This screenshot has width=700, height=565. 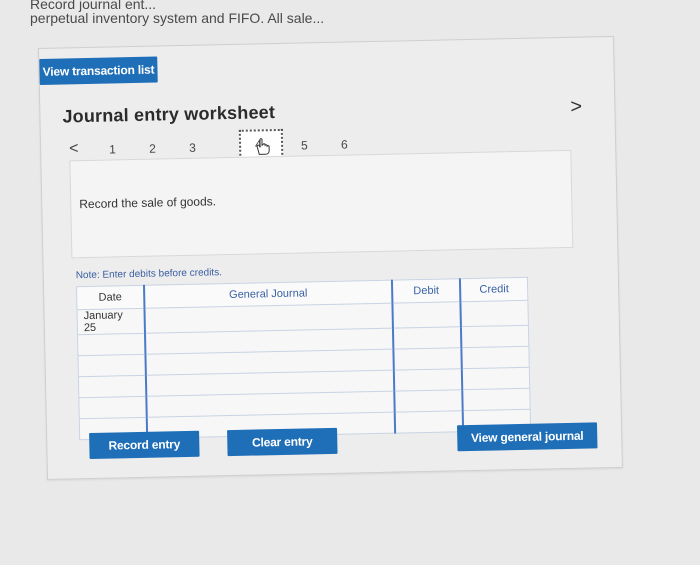 I want to click on debit-header: Debit, so click(x=426, y=291).